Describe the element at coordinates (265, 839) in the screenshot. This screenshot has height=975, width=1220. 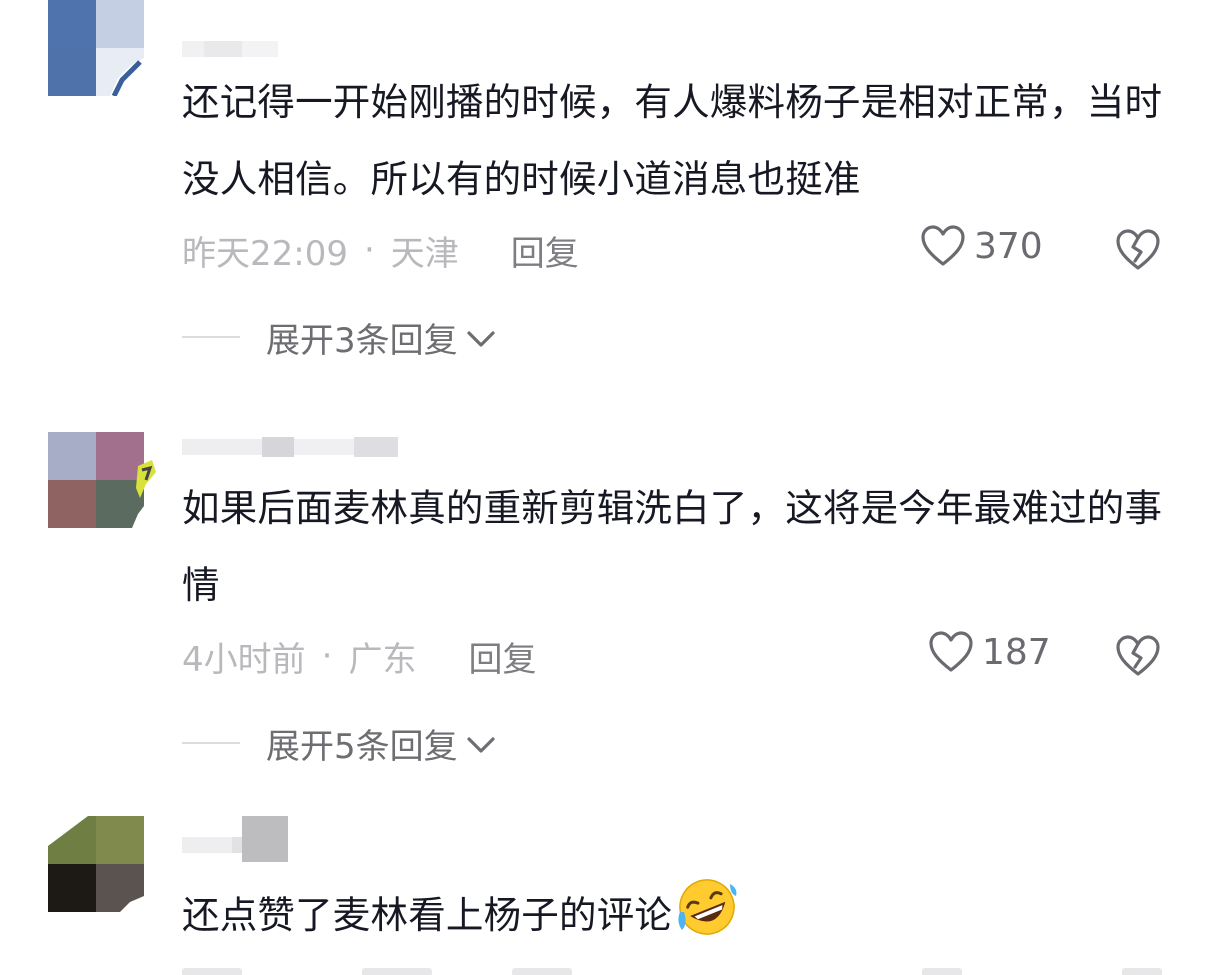
I see `redacted-block` at that location.